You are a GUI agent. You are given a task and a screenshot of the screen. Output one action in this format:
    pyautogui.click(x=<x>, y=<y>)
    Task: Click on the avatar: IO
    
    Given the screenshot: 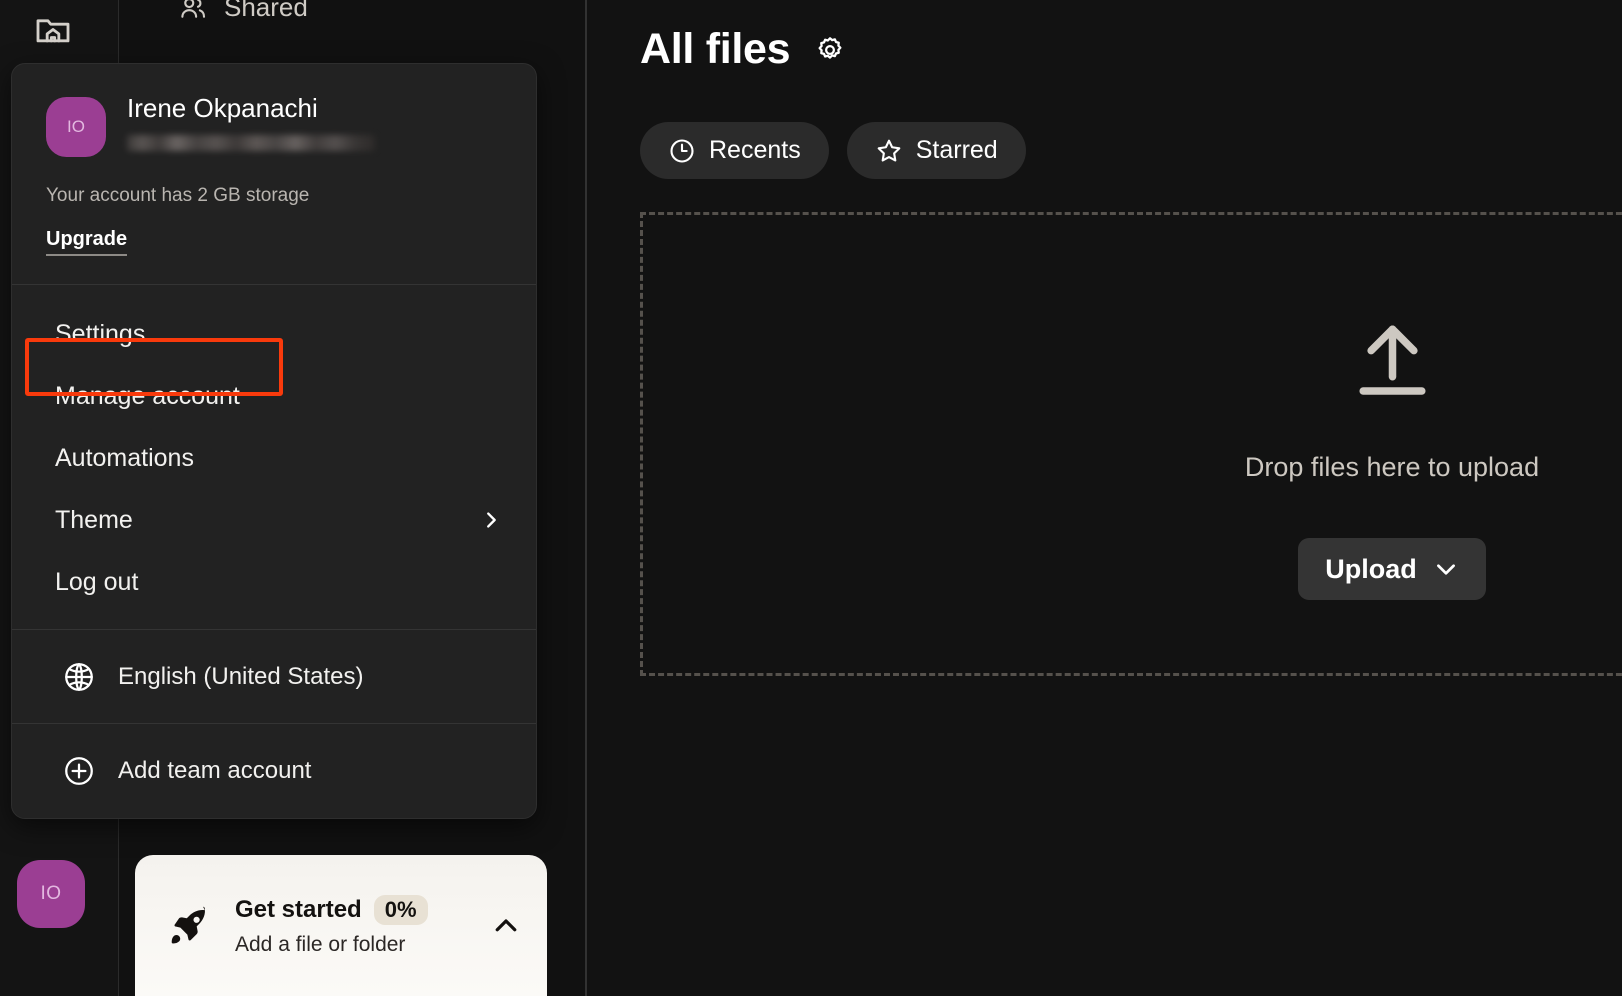 What is the action you would take?
    pyautogui.click(x=76, y=127)
    